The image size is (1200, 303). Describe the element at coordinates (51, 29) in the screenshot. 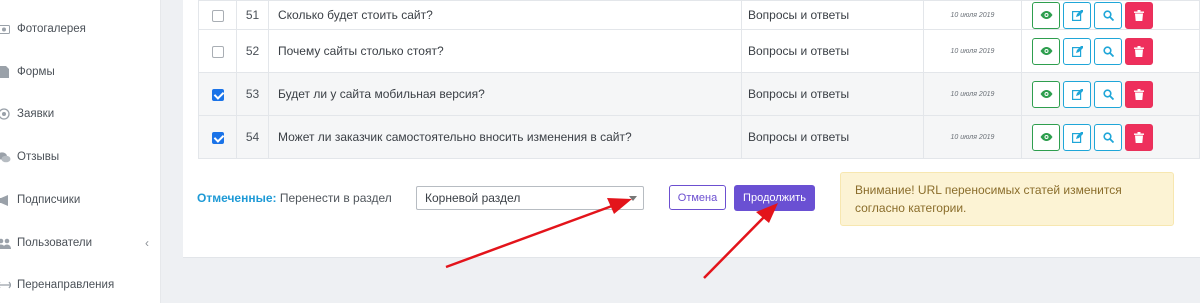

I see `sidebar-item-label: Фотогалерея` at that location.